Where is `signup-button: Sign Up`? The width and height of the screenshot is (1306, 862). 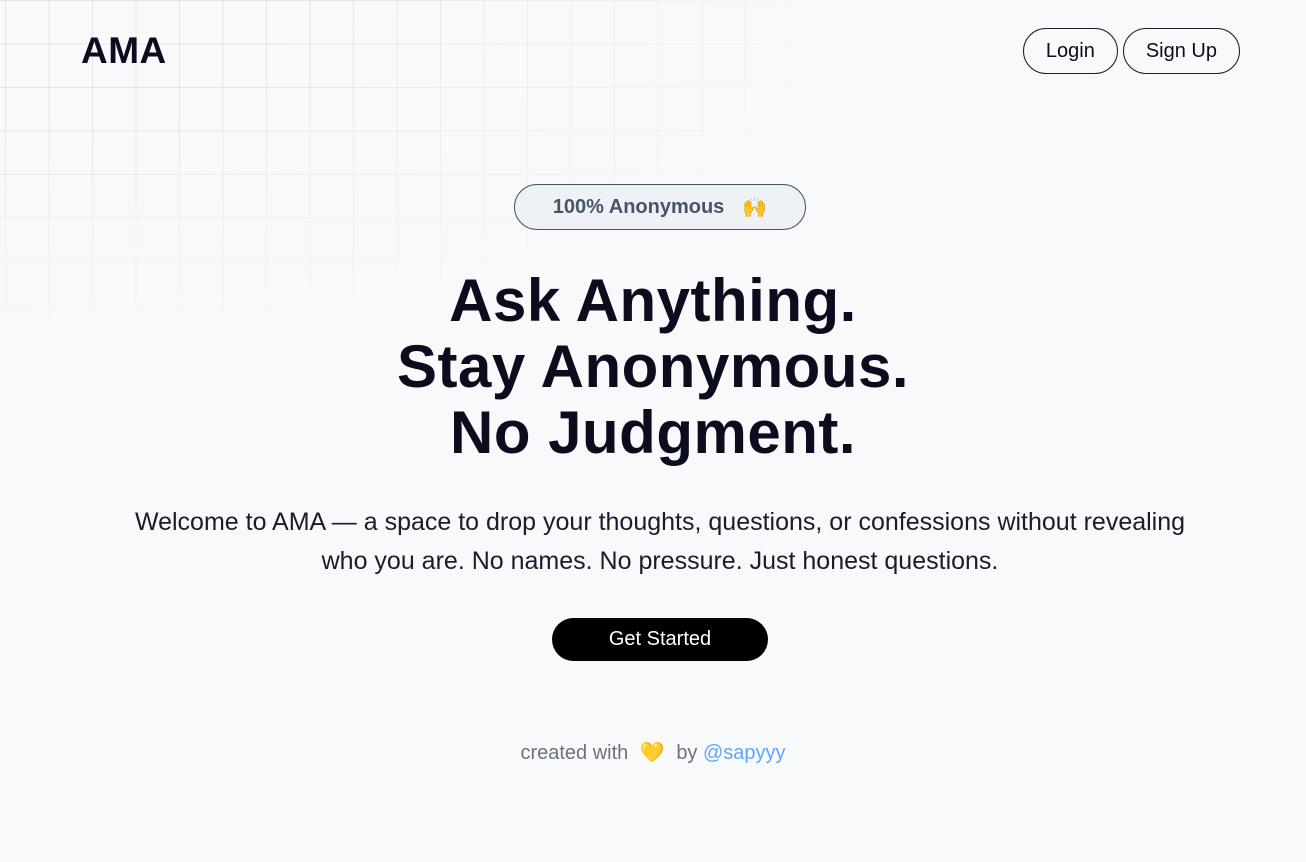
signup-button: Sign Up is located at coordinates (1181, 51).